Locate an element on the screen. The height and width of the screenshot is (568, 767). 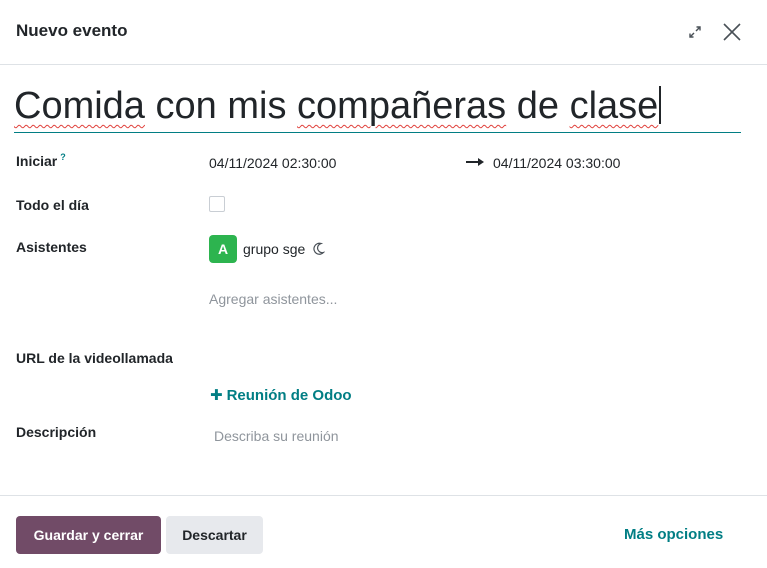
event-name-word: de is located at coordinates (537, 106).